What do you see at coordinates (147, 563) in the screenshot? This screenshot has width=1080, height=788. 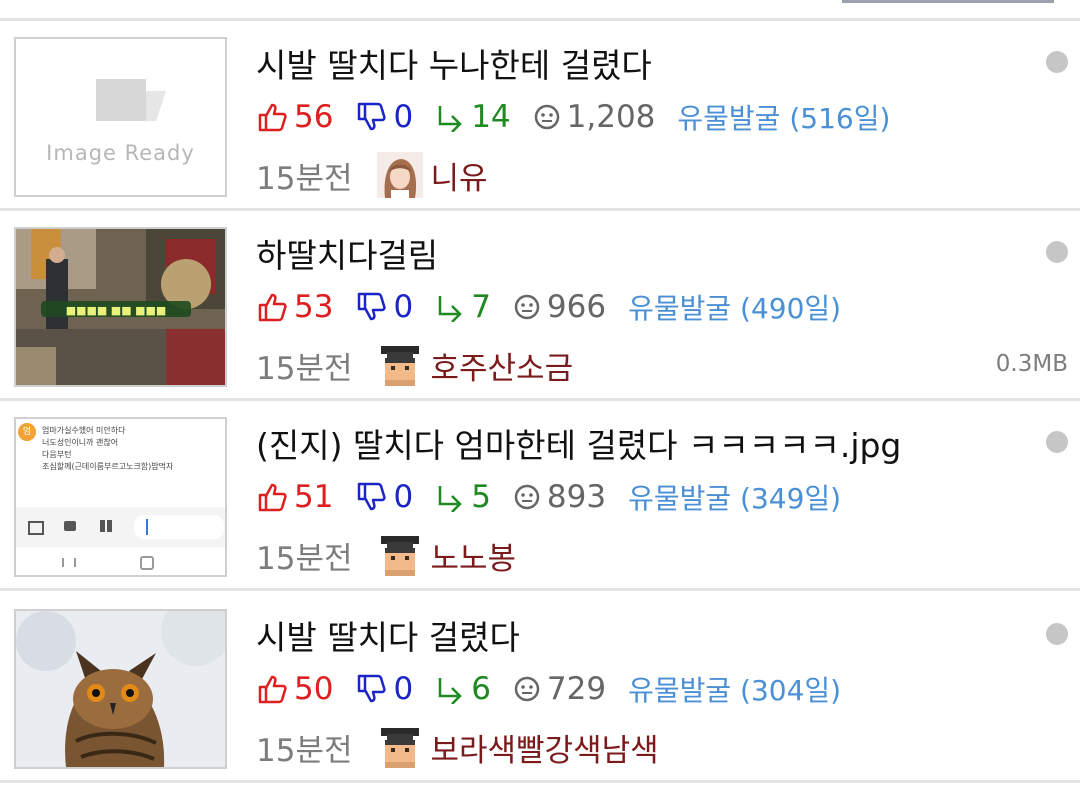 I see `home-icon` at bounding box center [147, 563].